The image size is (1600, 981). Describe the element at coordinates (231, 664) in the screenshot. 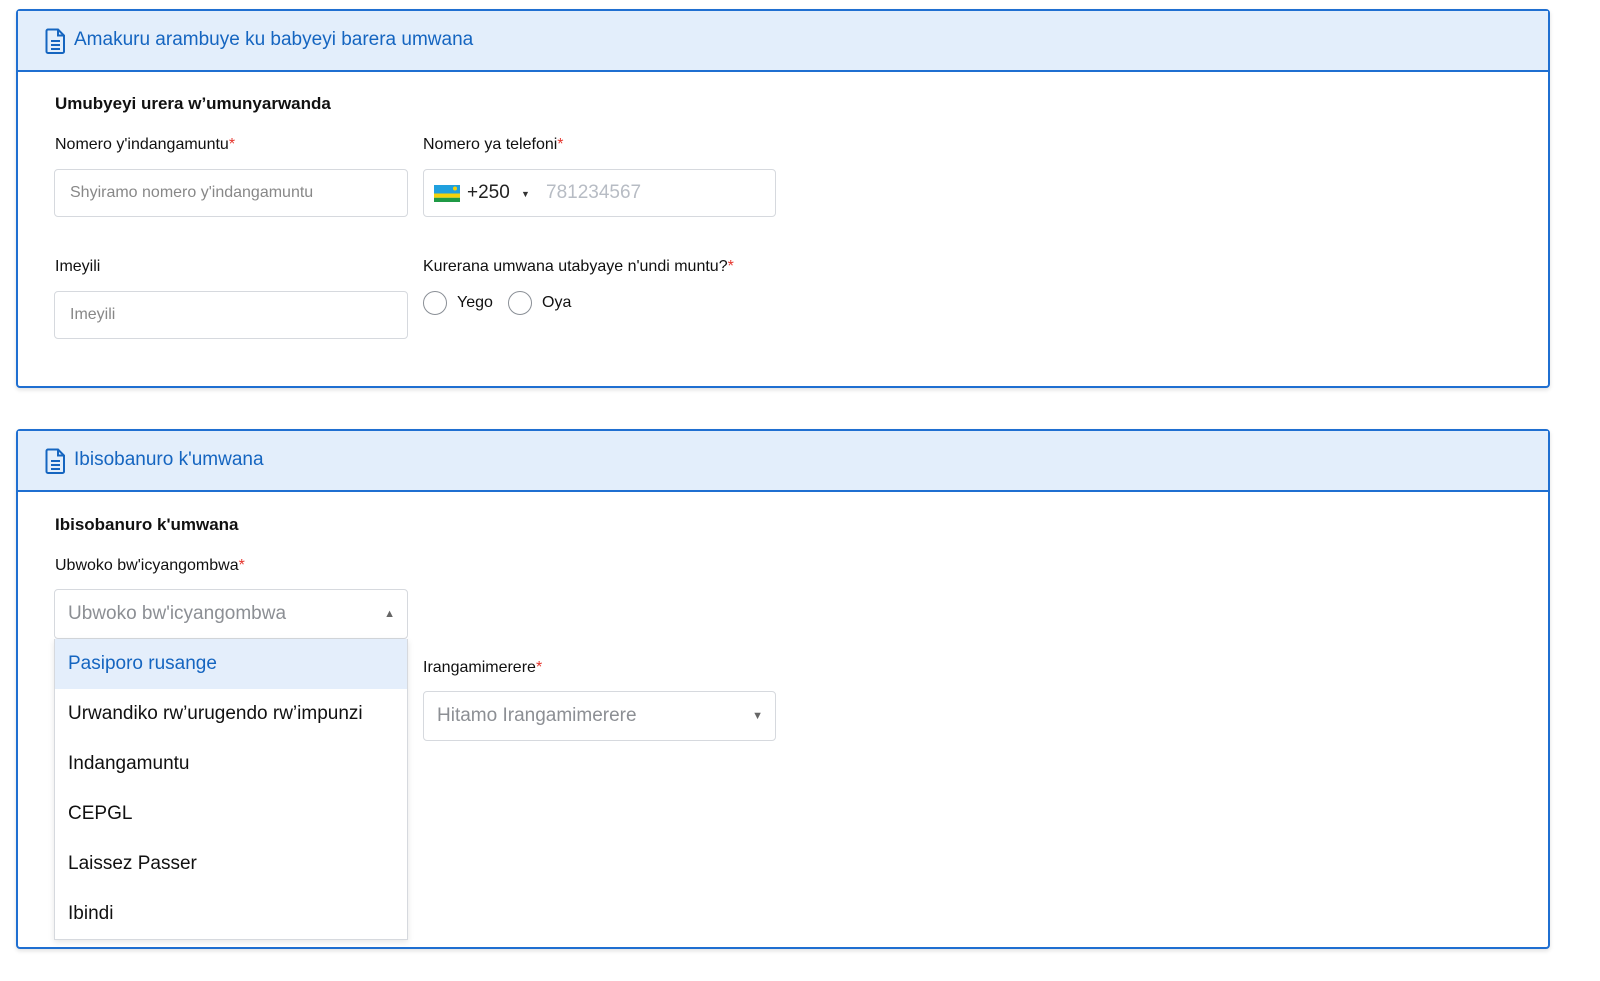

I see `dropdown-option: Pasiporo rusange` at that location.